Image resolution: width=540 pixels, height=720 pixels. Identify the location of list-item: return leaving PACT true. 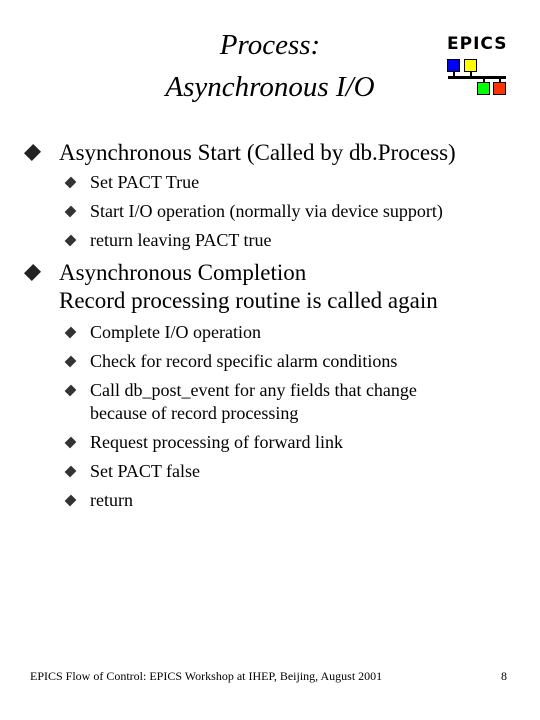
(181, 240).